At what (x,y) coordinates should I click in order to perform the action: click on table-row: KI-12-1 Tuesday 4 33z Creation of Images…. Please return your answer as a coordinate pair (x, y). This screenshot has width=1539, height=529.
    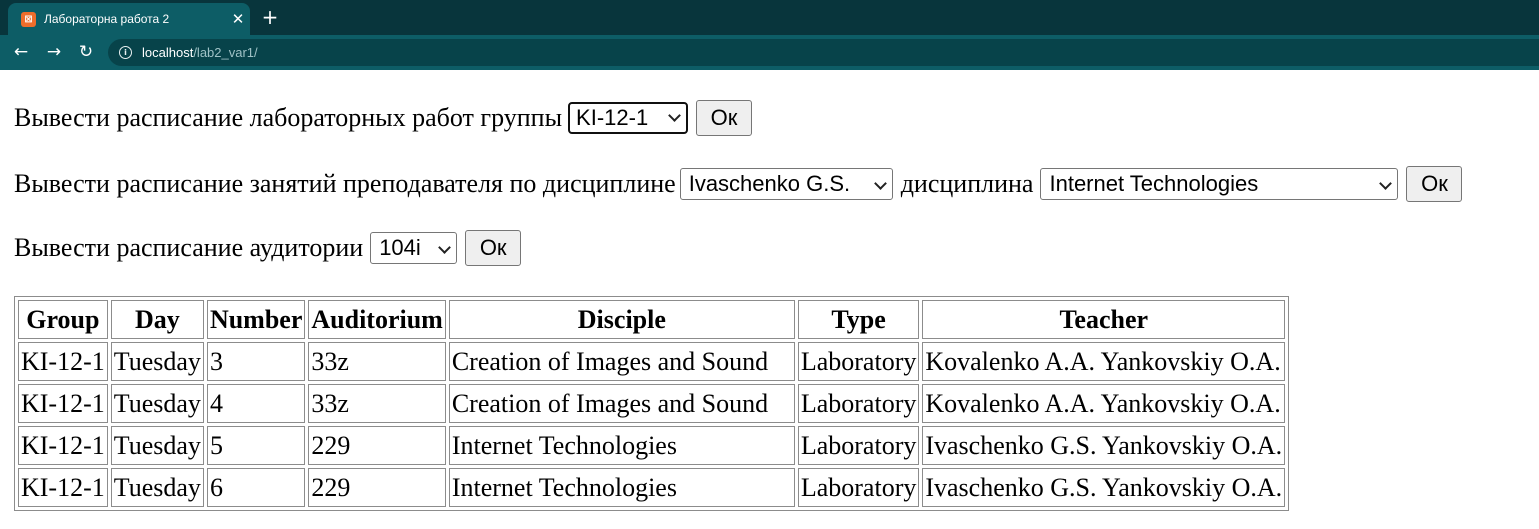
    Looking at the image, I should click on (652, 403).